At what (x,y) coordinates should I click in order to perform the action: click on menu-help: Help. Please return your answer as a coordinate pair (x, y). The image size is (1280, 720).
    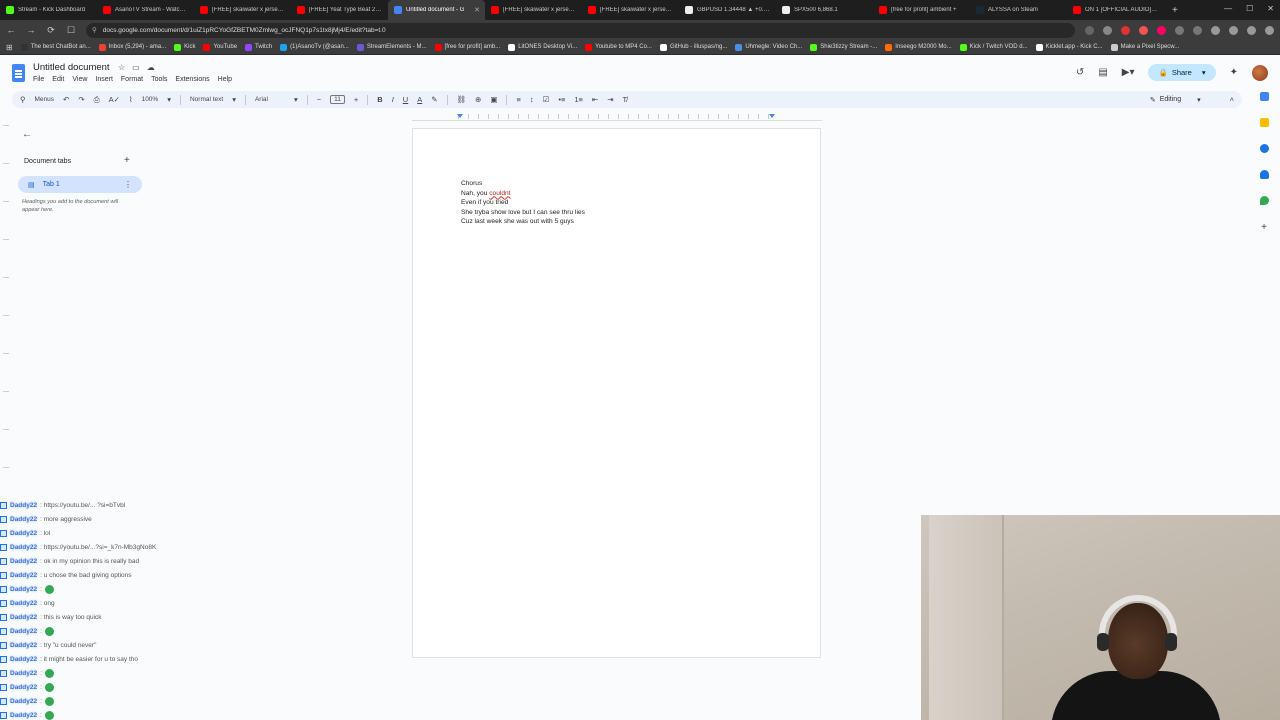
    Looking at the image, I should click on (225, 79).